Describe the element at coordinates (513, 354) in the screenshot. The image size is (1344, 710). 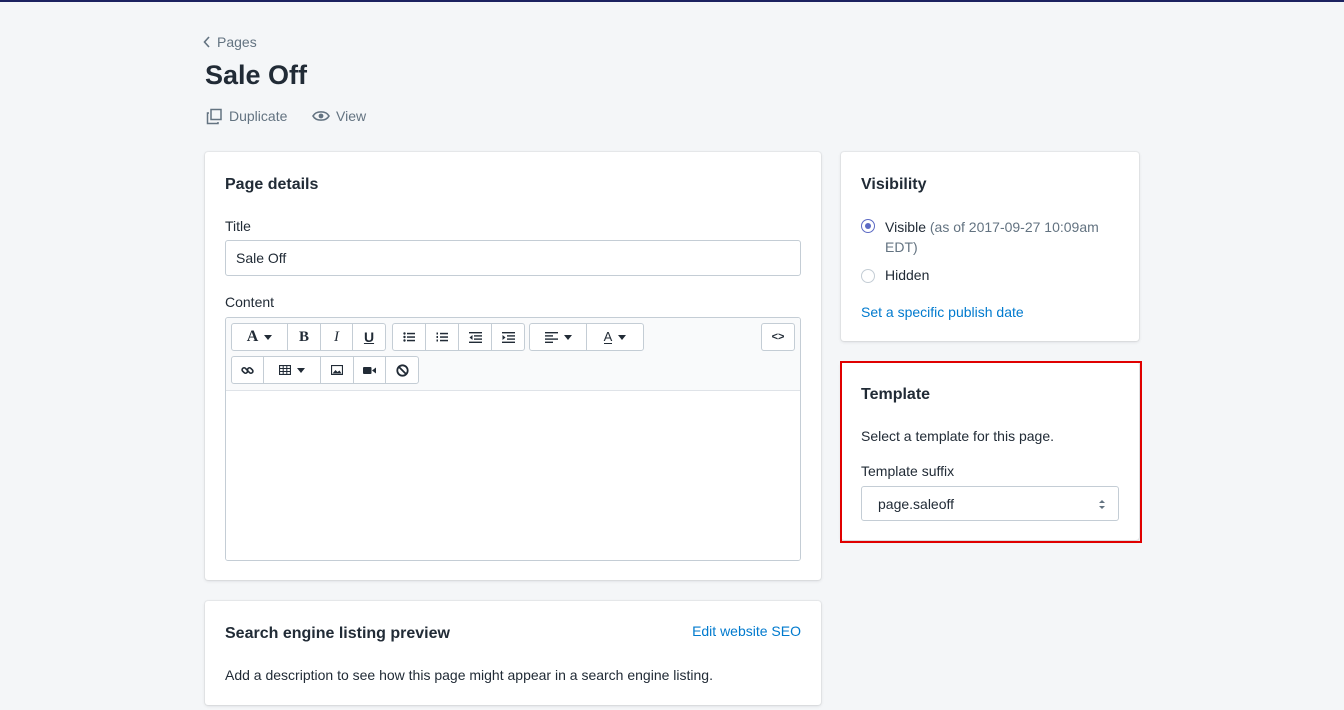
I see `editor-toolbar: A B I U A <>` at that location.